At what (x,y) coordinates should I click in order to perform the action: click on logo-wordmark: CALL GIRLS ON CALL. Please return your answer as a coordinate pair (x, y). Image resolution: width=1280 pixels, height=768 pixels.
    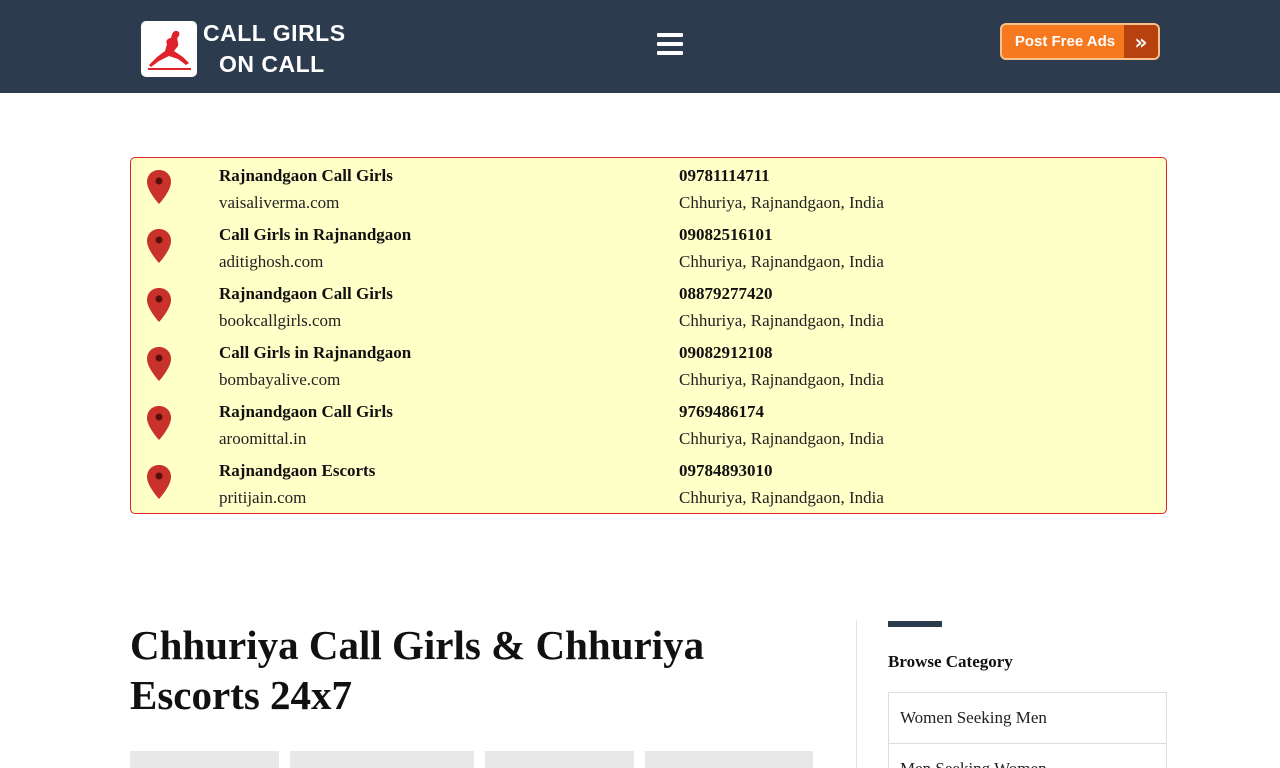
    Looking at the image, I should click on (274, 49).